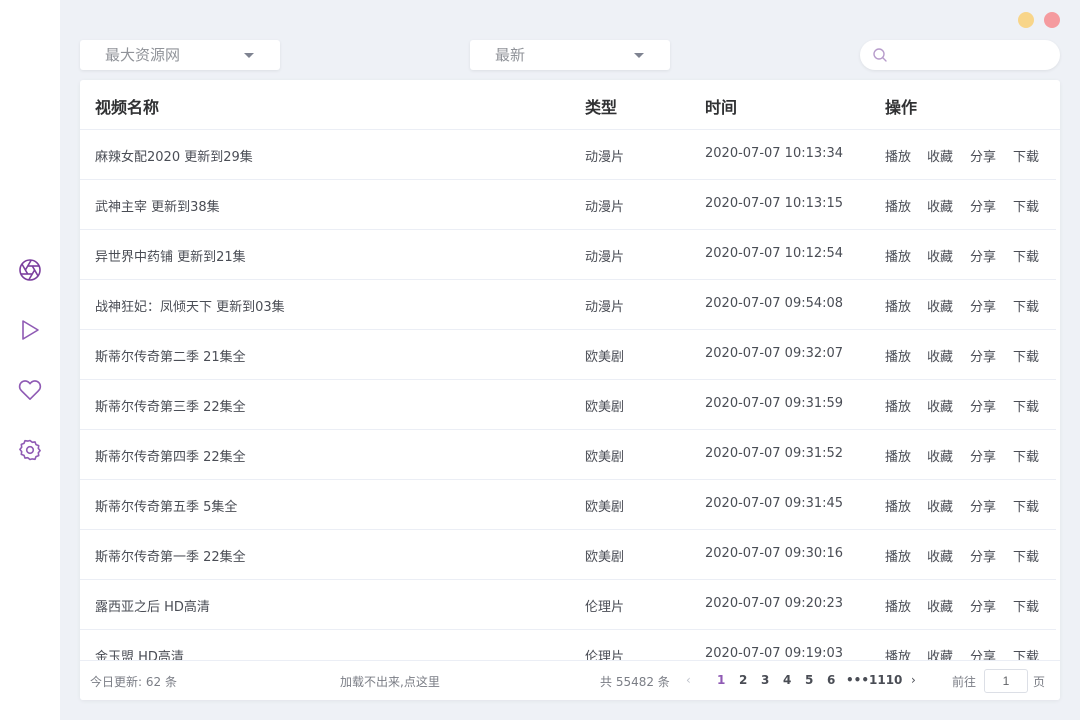 The image size is (1080, 720). Describe the element at coordinates (774, 303) in the screenshot. I see `video-time: 2020-07-07 09:54:08` at that location.